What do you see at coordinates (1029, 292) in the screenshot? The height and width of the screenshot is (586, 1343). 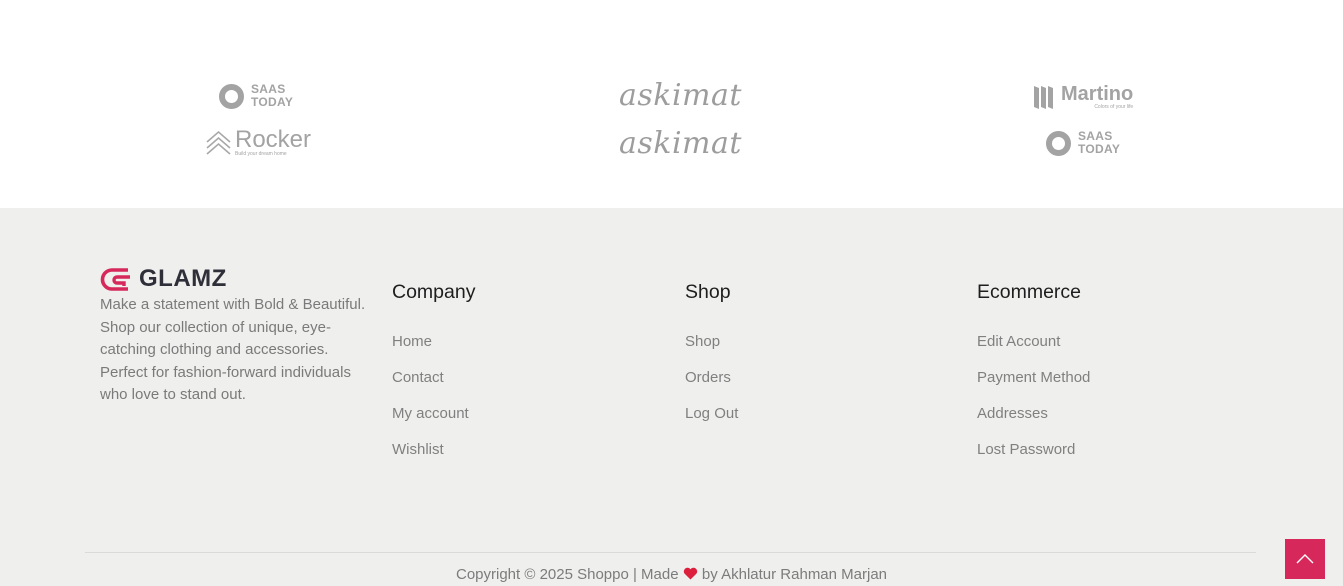 I see `column-title: Ecommerce` at bounding box center [1029, 292].